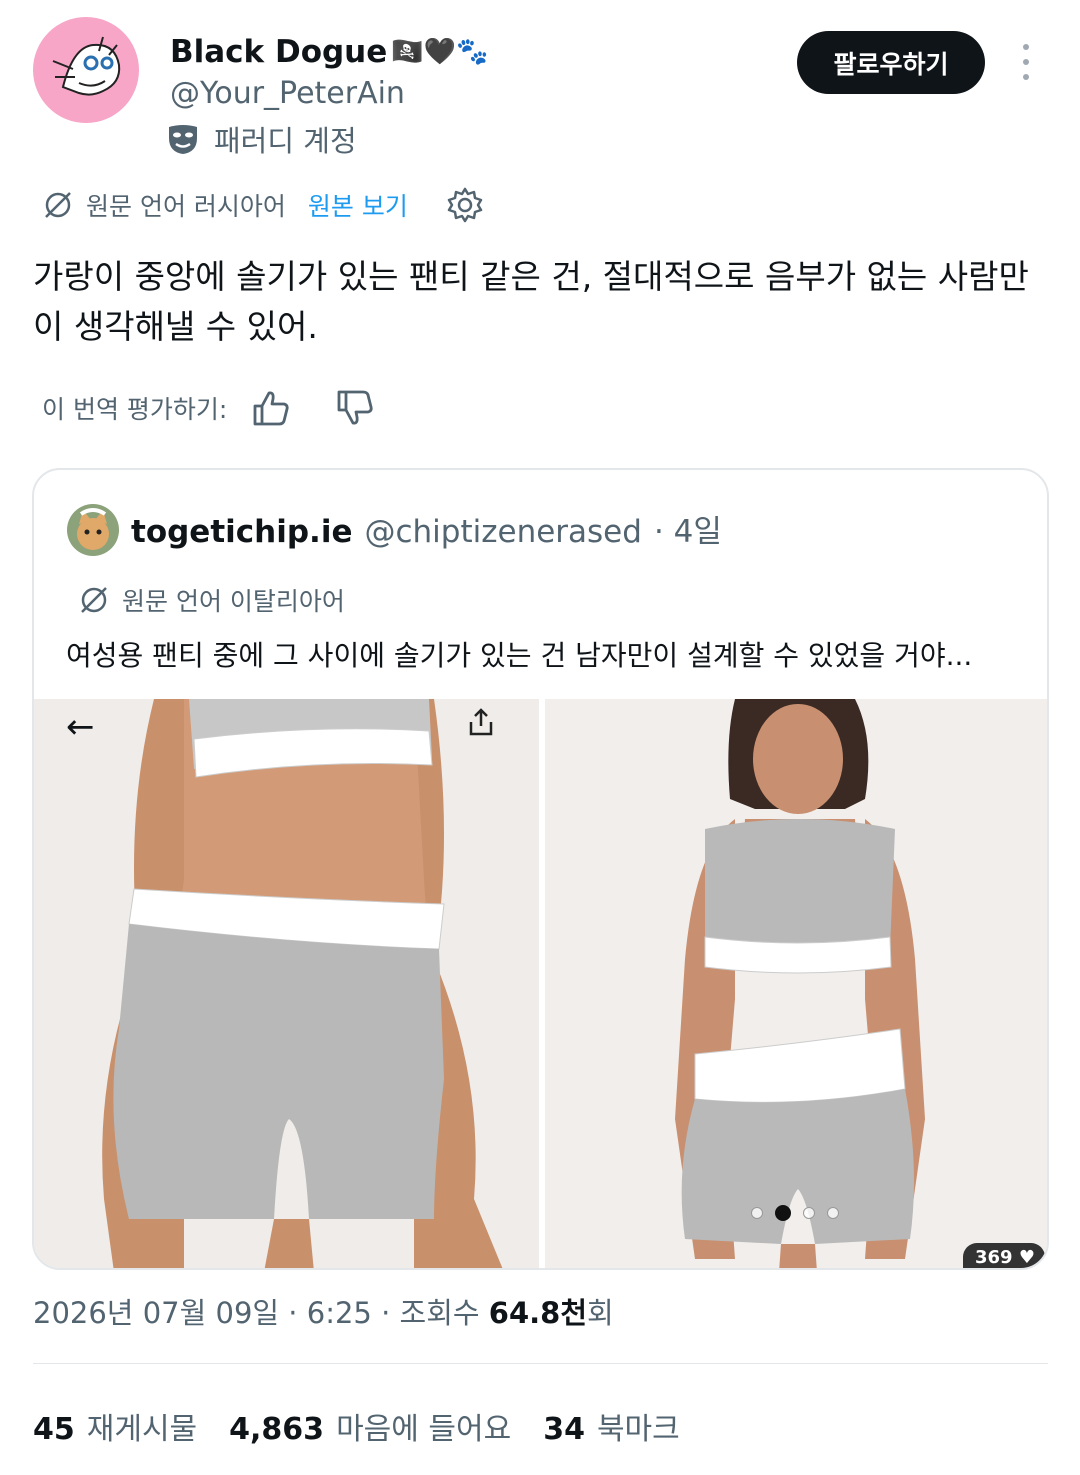 Image resolution: width=1080 pixels, height=1475 pixels. I want to click on tweet-date: 2026년 07월 09일 · 6:25 · 조회수, so click(261, 1313).